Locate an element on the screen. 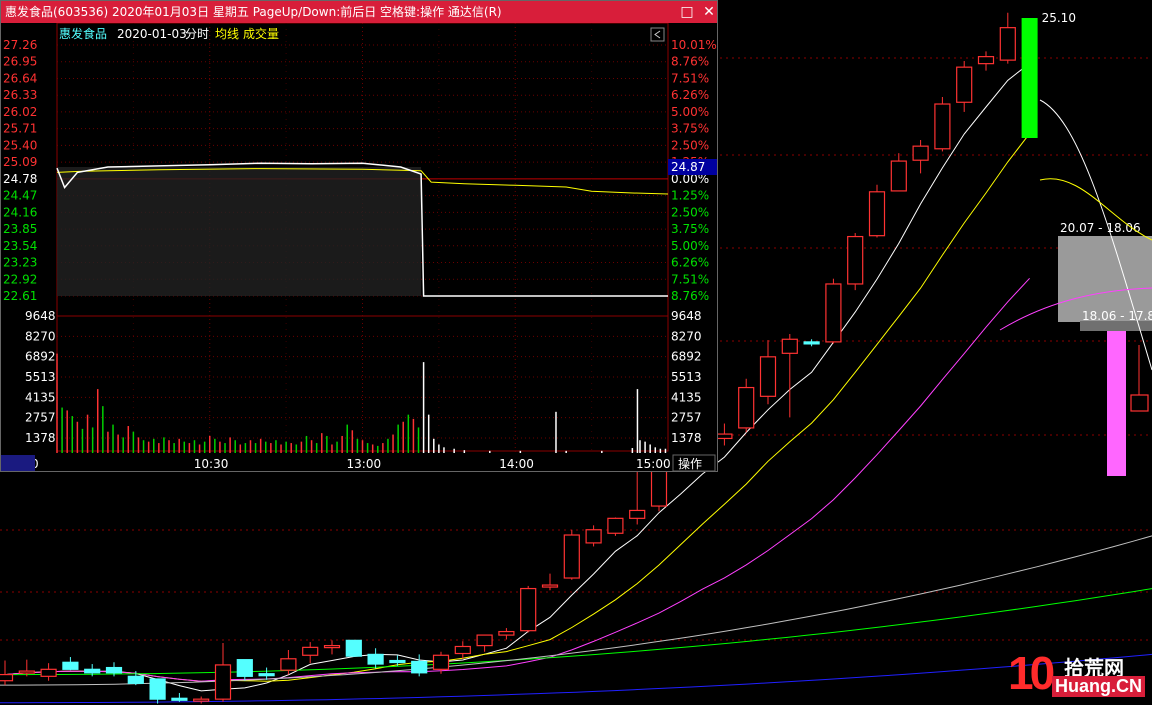  time-tick-label: 15:00 is located at coordinates (653, 464).